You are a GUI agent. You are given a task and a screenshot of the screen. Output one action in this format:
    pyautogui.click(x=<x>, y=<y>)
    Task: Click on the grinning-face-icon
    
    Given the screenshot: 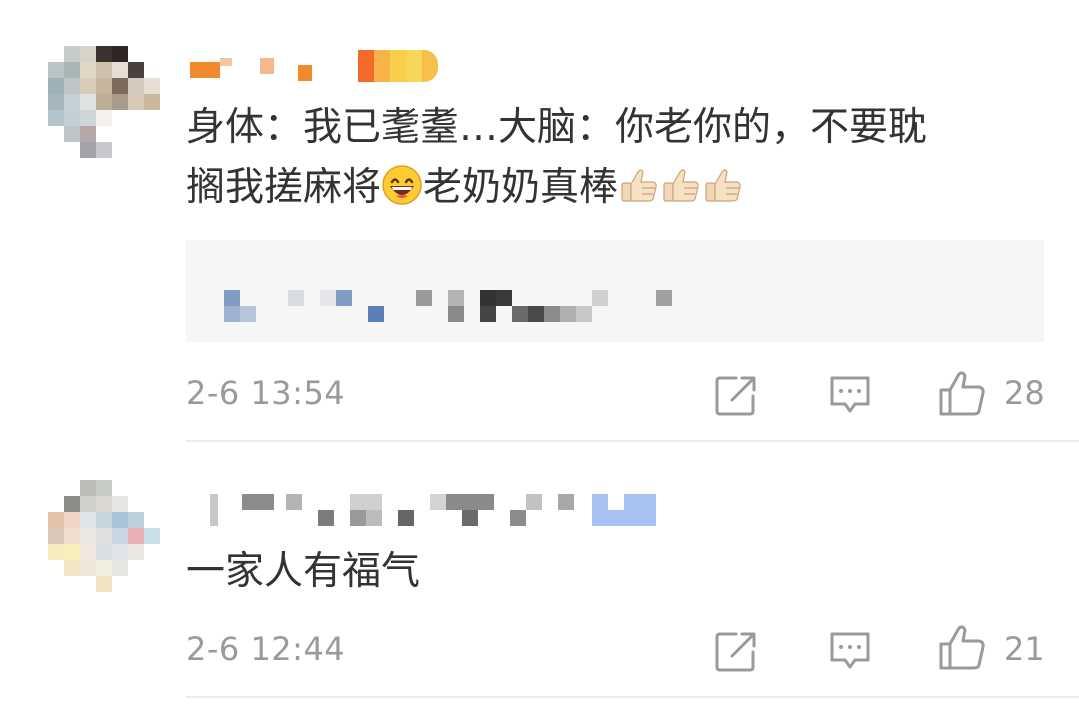 What is the action you would take?
    pyautogui.click(x=402, y=194)
    